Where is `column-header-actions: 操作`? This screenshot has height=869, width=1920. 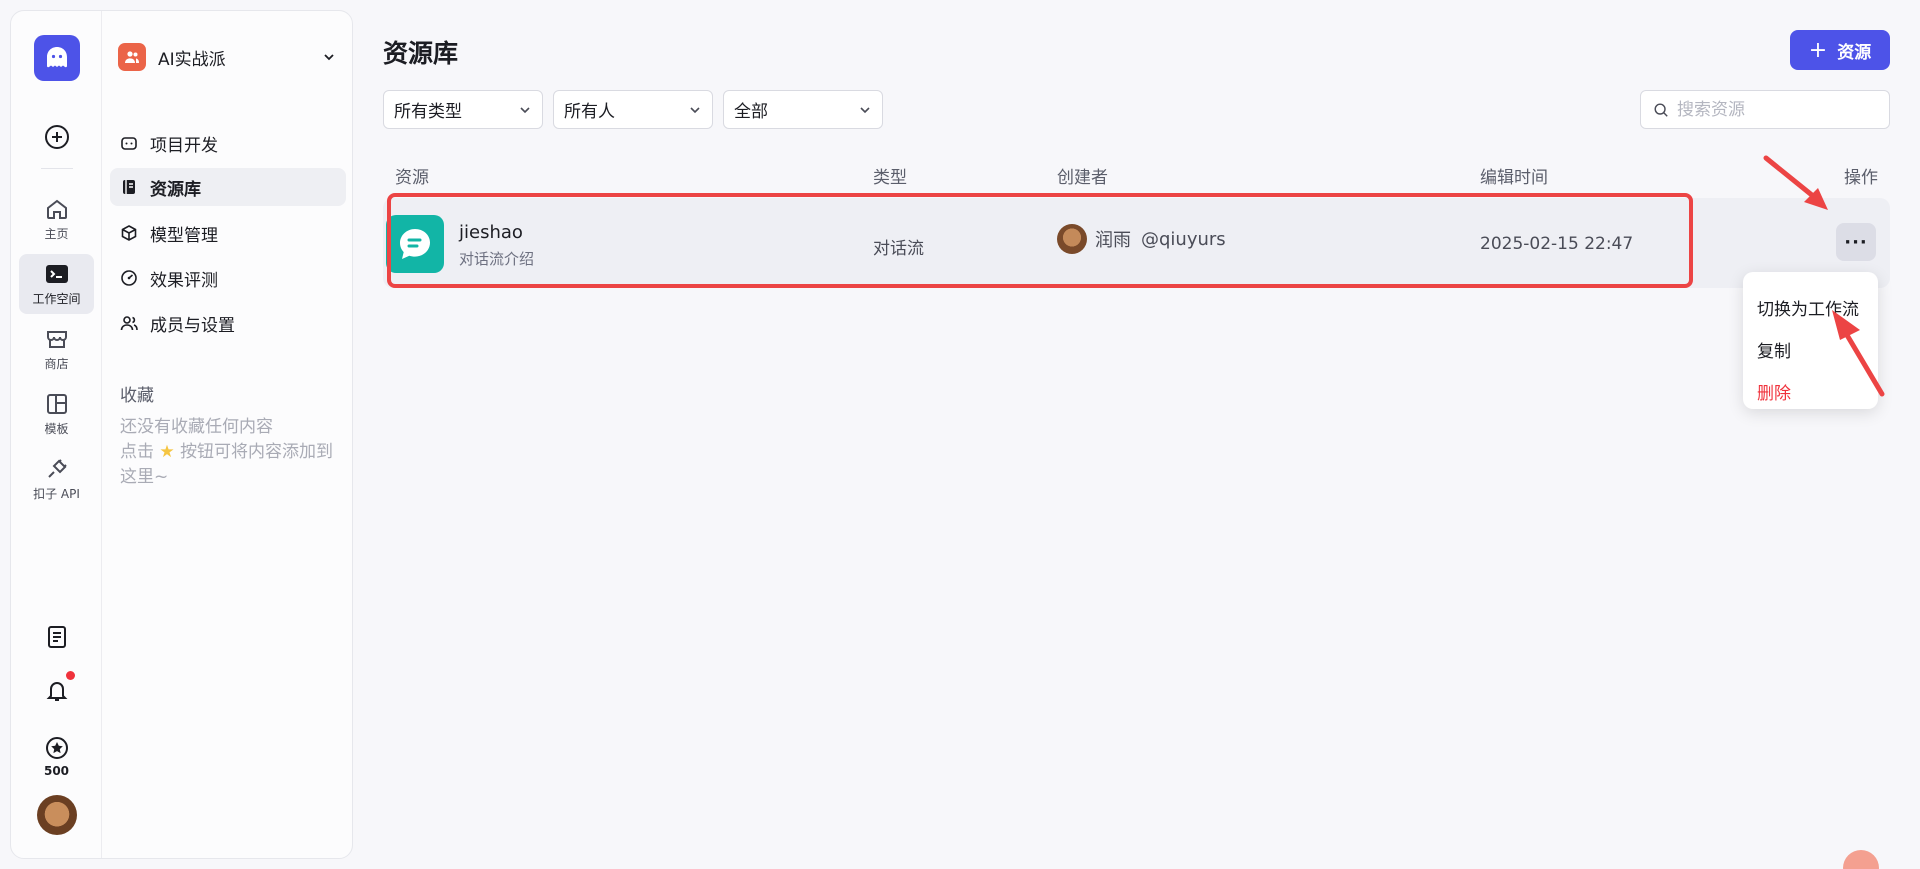
column-header-actions: 操作 is located at coordinates (1861, 178).